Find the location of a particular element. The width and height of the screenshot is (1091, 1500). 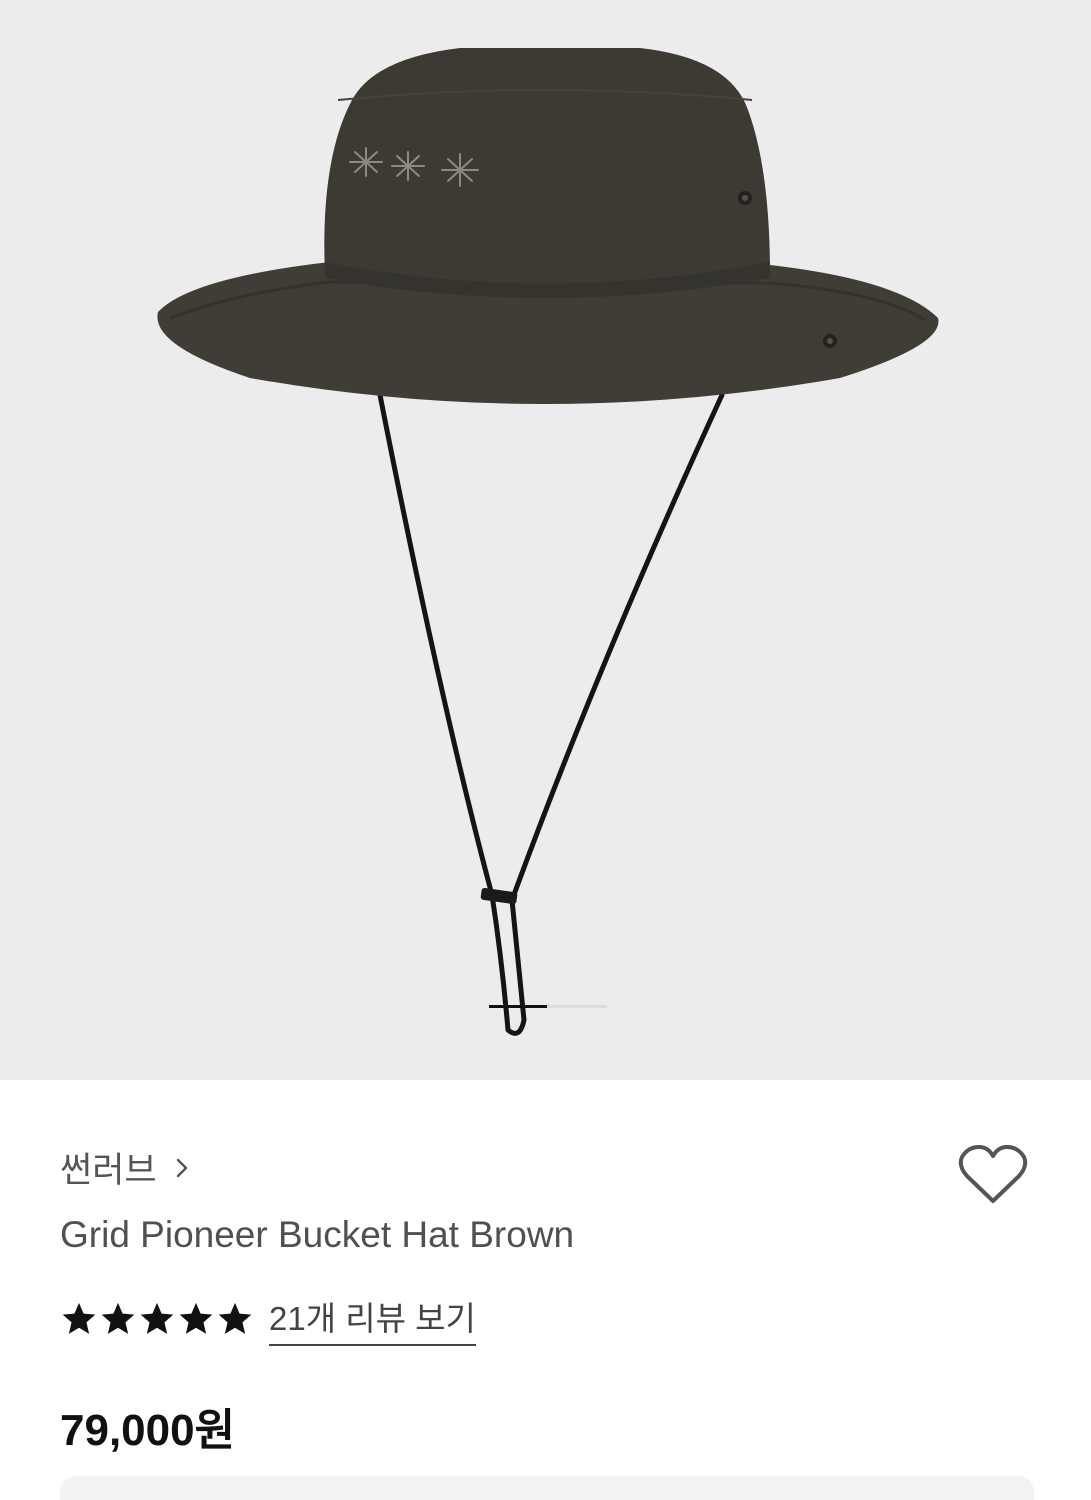

pager-active-indicator is located at coordinates (518, 1006).